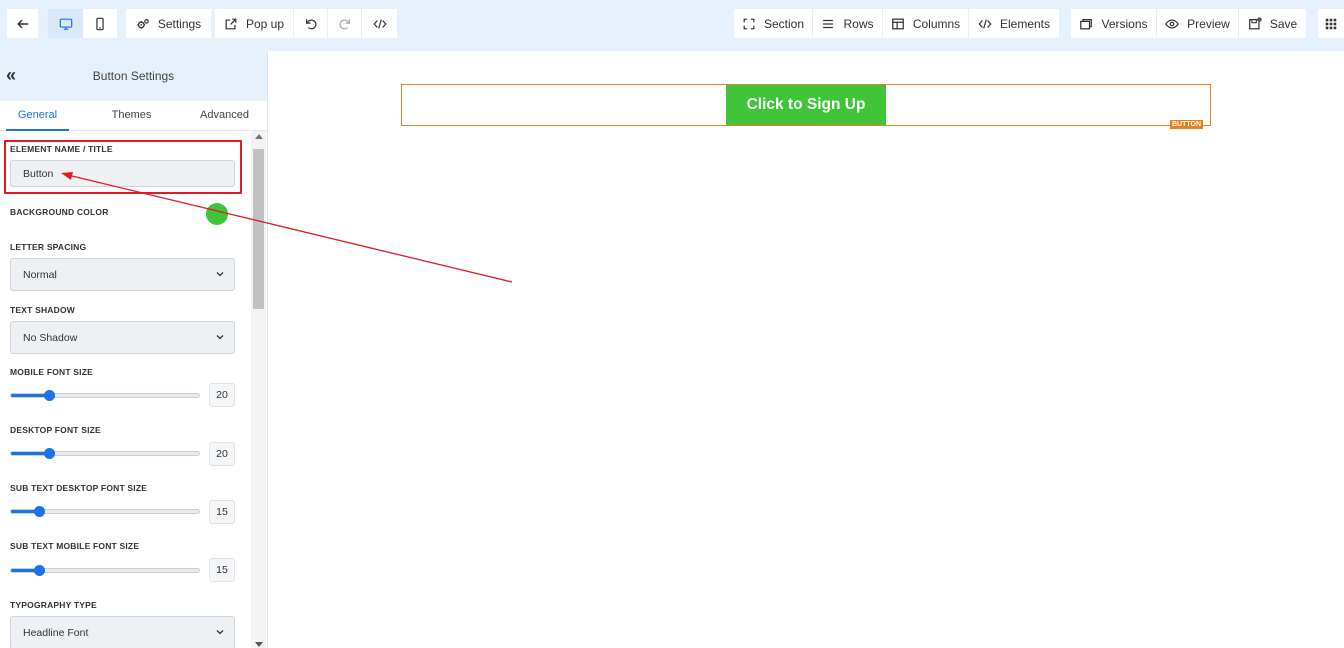 Image resolution: width=1344 pixels, height=648 pixels. I want to click on settings-button: Settings, so click(168, 23).